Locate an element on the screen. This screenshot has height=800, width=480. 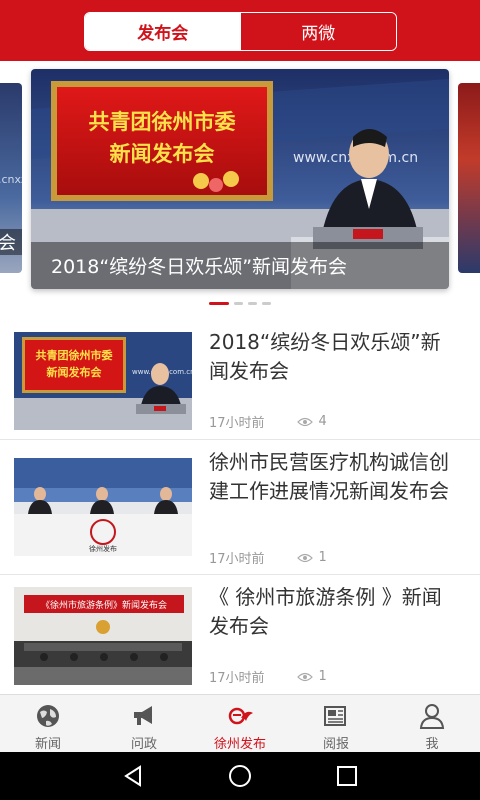
top-header: 发布会 两微 is located at coordinates (240, 30).